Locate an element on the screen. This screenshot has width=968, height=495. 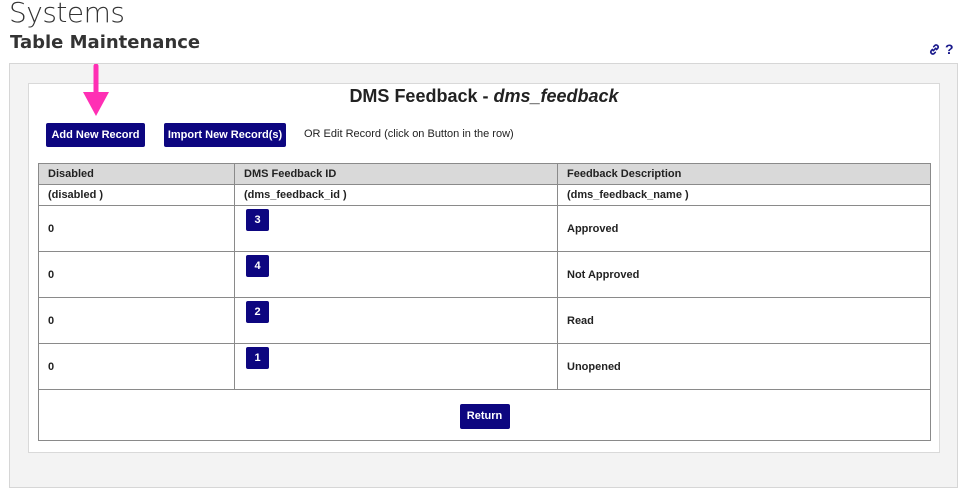
cell-id: 3 is located at coordinates (396, 228).